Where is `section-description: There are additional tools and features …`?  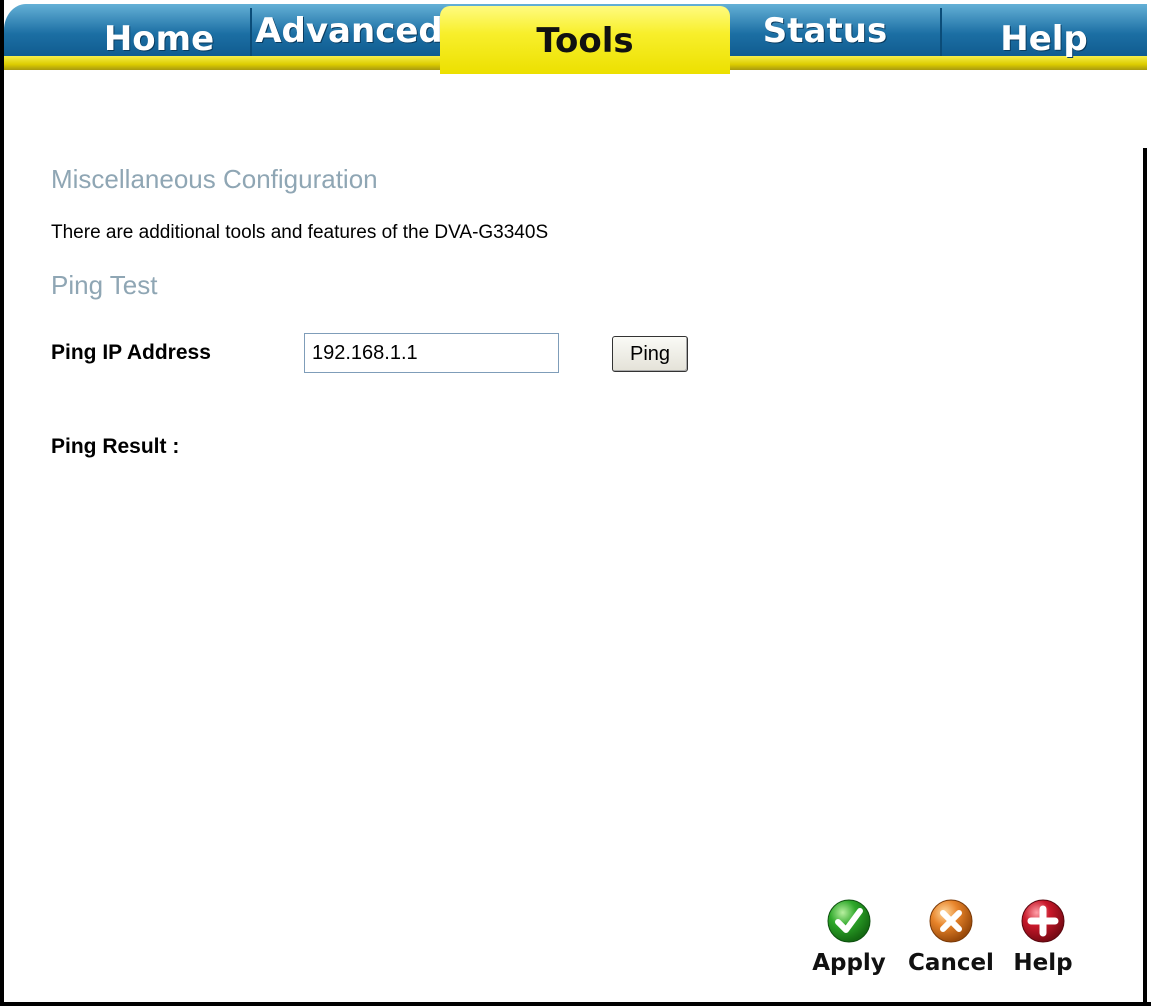
section-description: There are additional tools and features … is located at coordinates (300, 232).